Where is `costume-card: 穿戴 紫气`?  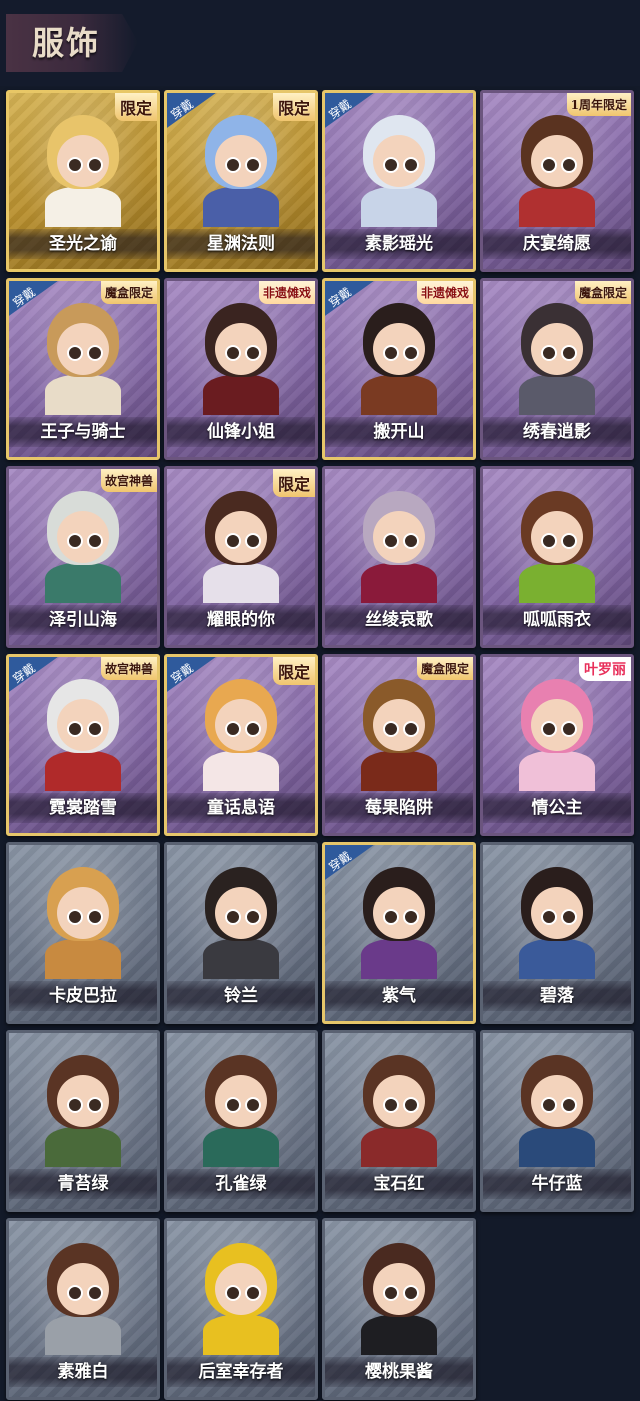
costume-card: 穿戴 紫气 is located at coordinates (399, 933).